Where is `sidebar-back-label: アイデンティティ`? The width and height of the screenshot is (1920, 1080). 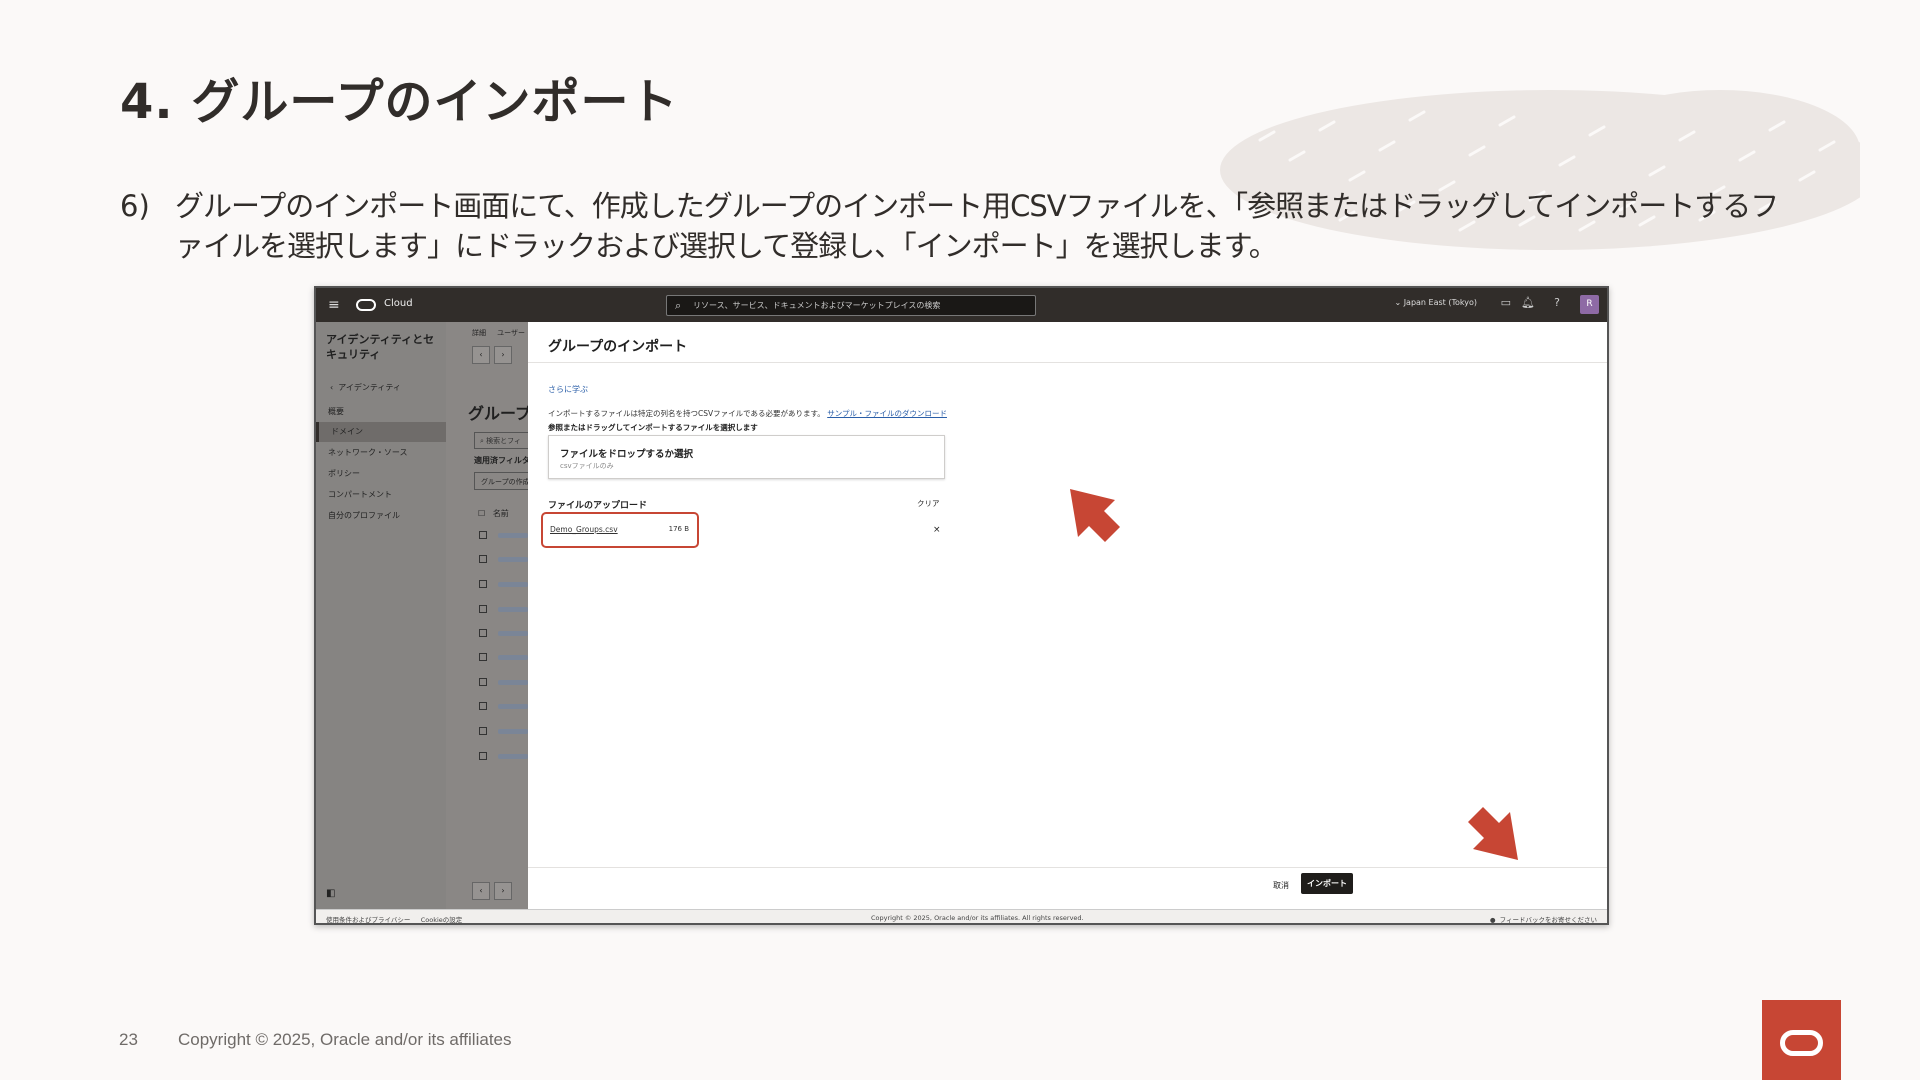 sidebar-back-label: アイデンティティ is located at coordinates (369, 387).